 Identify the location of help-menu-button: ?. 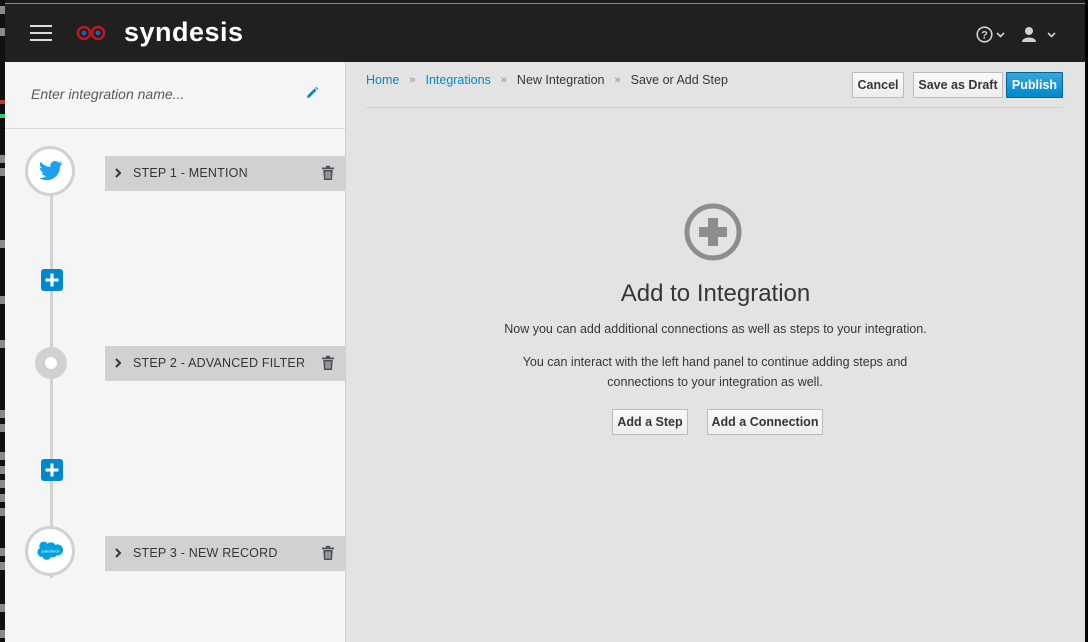
(990, 34).